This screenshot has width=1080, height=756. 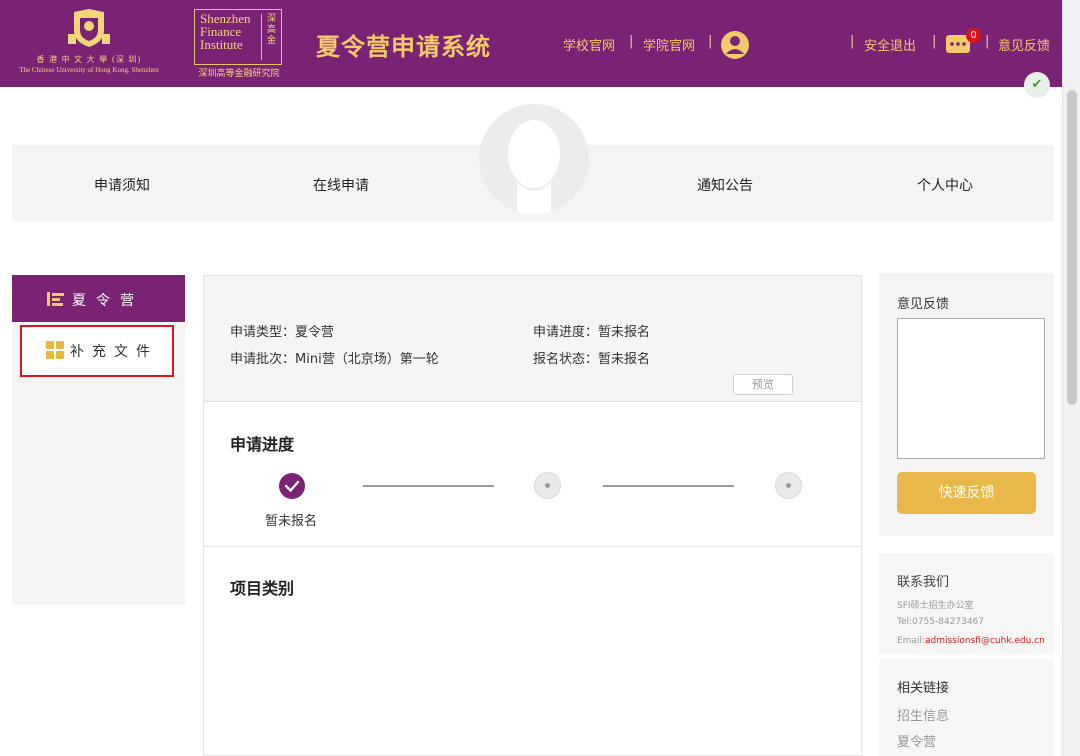 What do you see at coordinates (114, 352) in the screenshot?
I see `sidebar-item-label: 补充文件` at bounding box center [114, 352].